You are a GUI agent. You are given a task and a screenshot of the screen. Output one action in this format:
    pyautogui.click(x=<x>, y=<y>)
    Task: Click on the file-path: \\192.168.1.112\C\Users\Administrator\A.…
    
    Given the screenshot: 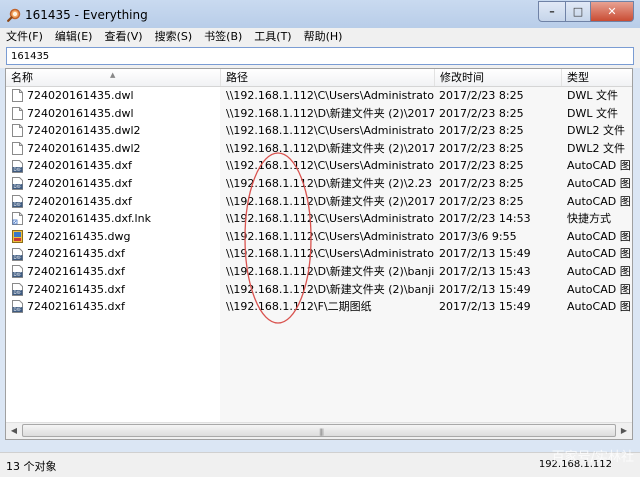 What is the action you would take?
    pyautogui.click(x=330, y=219)
    